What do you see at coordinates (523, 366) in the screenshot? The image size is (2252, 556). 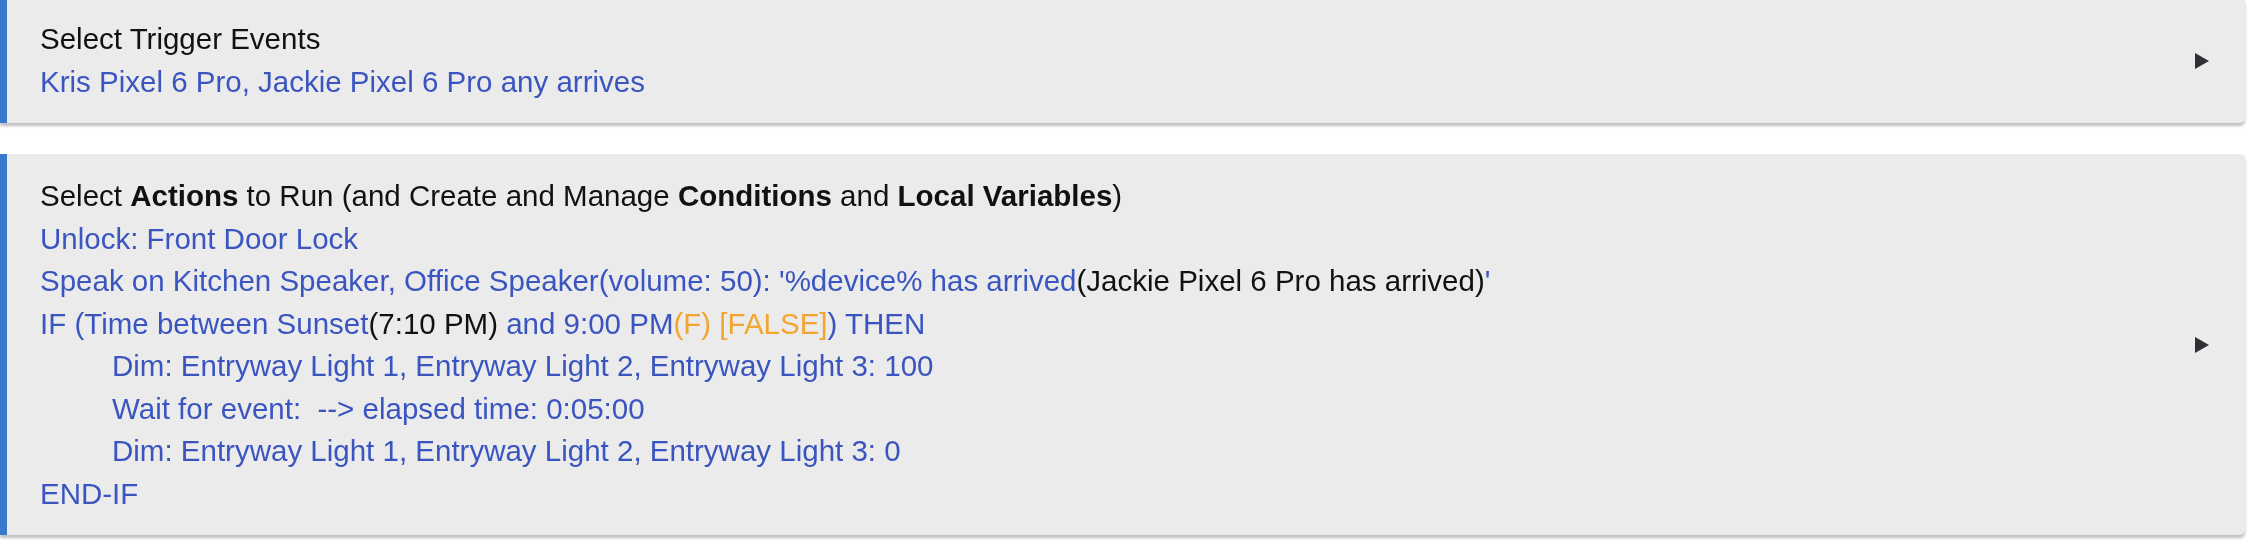 I see `action-line: Dim: Entryway Light 1, Entryway Light 2, Entryway Light 3: 100` at bounding box center [523, 366].